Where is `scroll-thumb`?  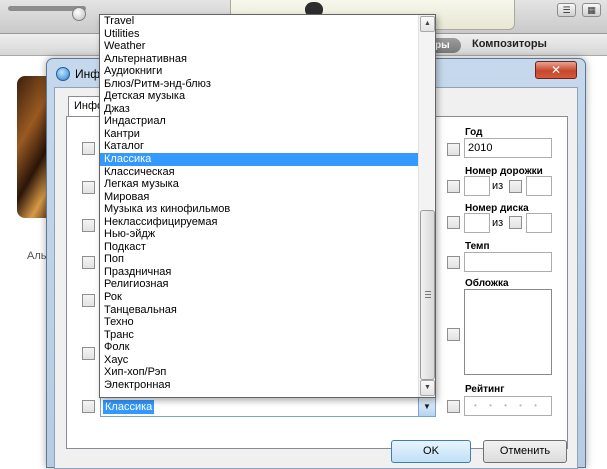 scroll-thumb is located at coordinates (427, 295).